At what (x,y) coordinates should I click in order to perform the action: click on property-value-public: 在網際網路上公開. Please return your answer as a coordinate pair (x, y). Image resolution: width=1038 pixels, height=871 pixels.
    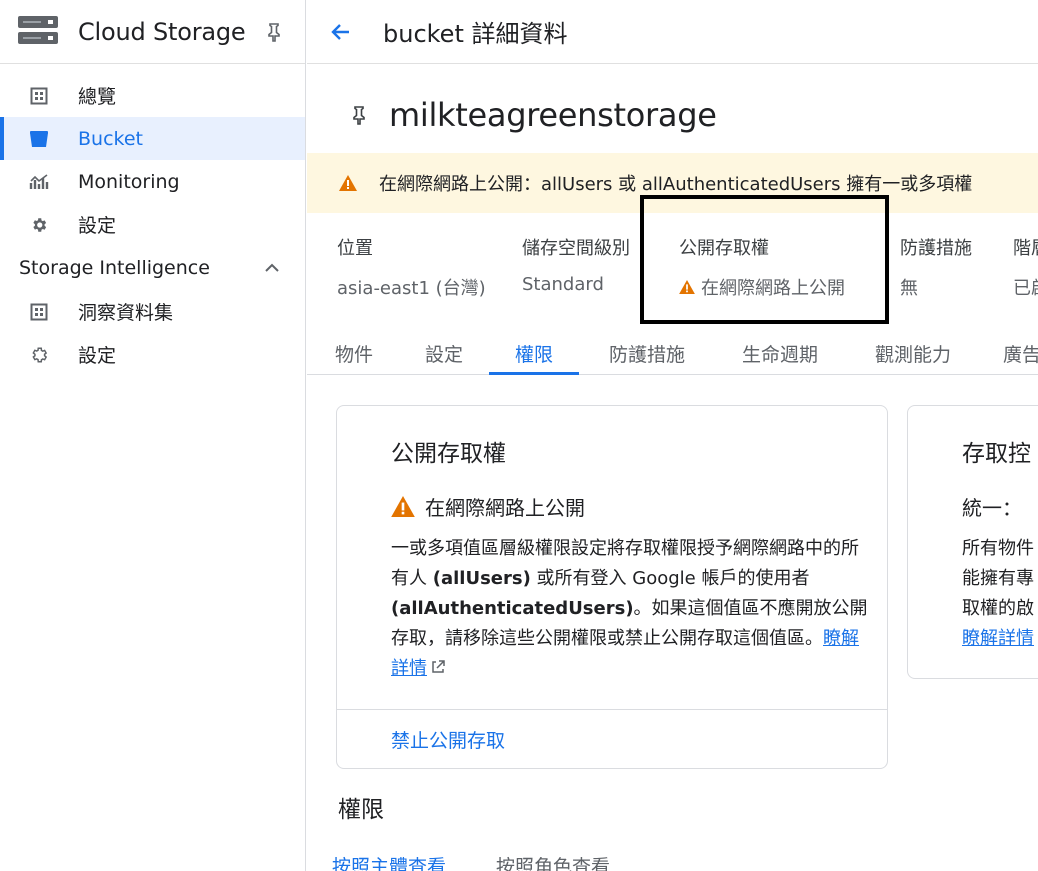
    Looking at the image, I should click on (762, 287).